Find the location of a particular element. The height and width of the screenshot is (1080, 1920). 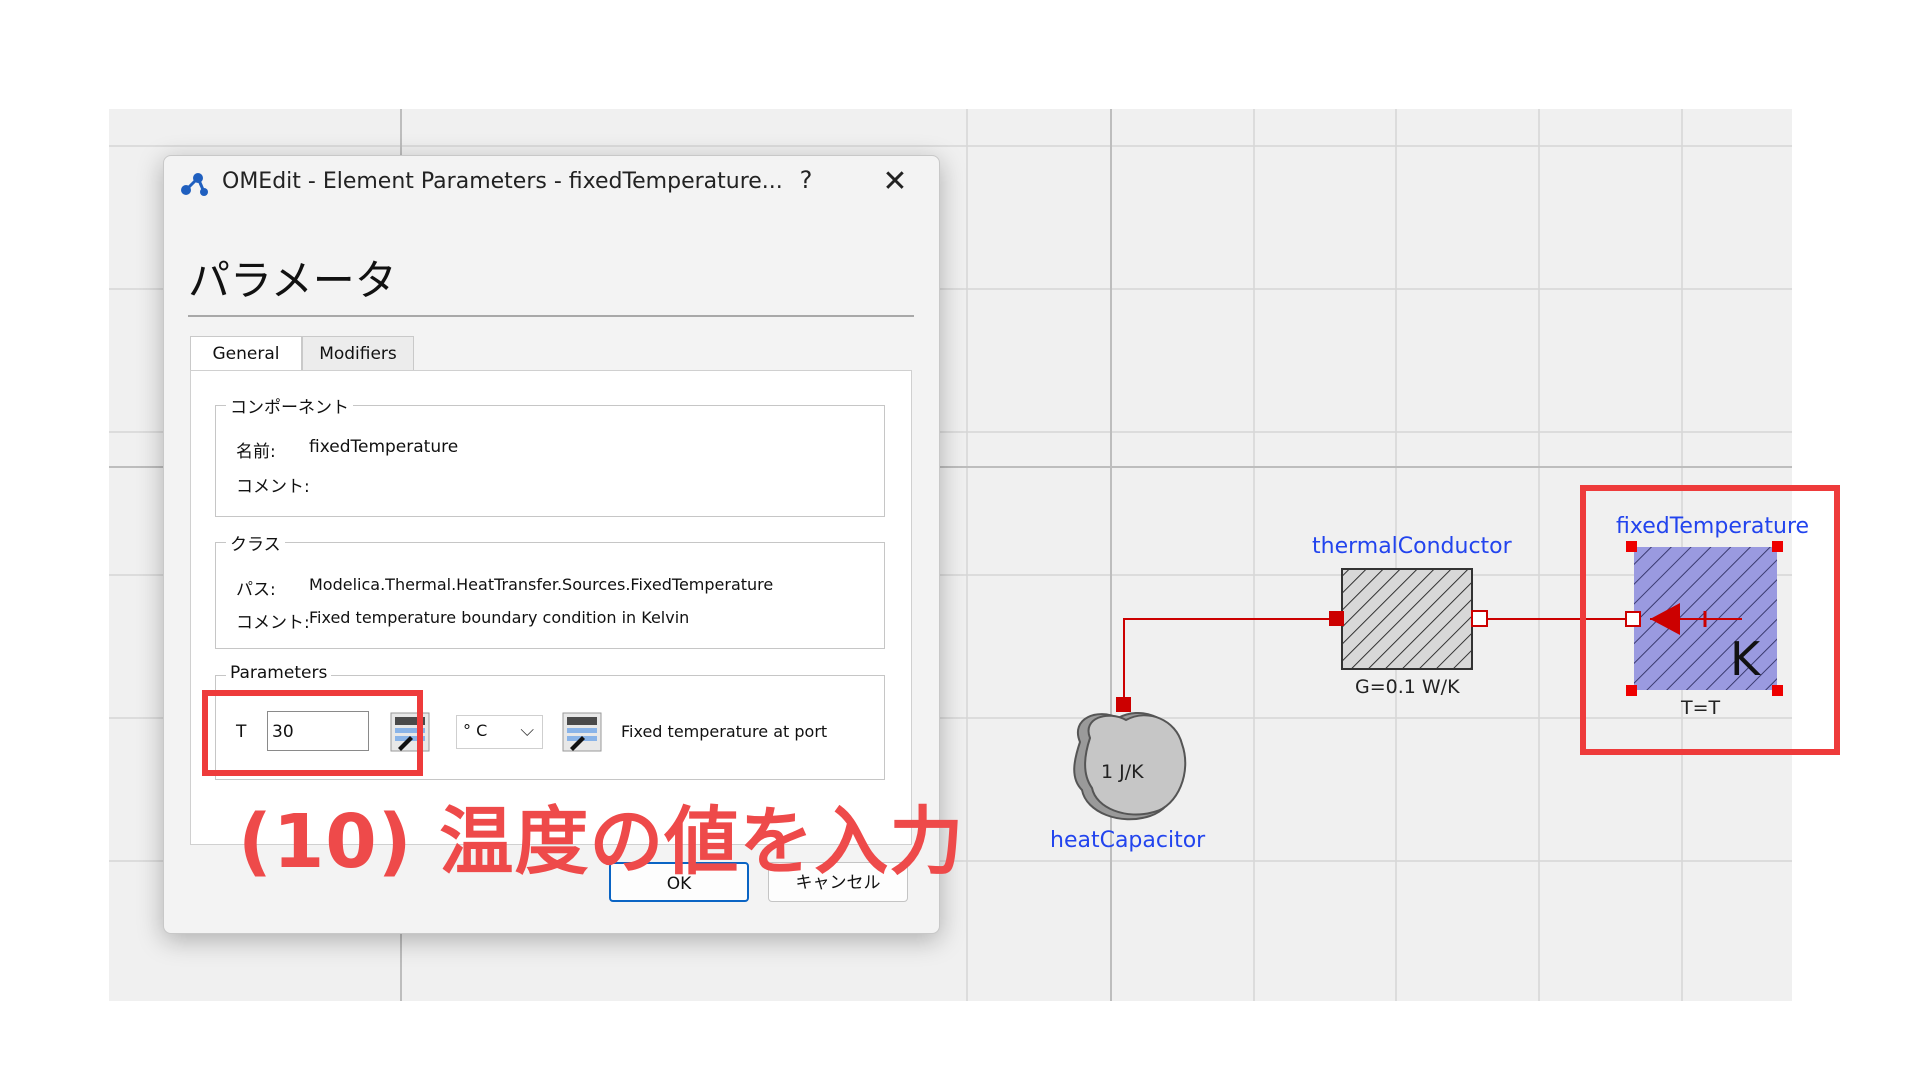

tab-general: General is located at coordinates (246, 353).